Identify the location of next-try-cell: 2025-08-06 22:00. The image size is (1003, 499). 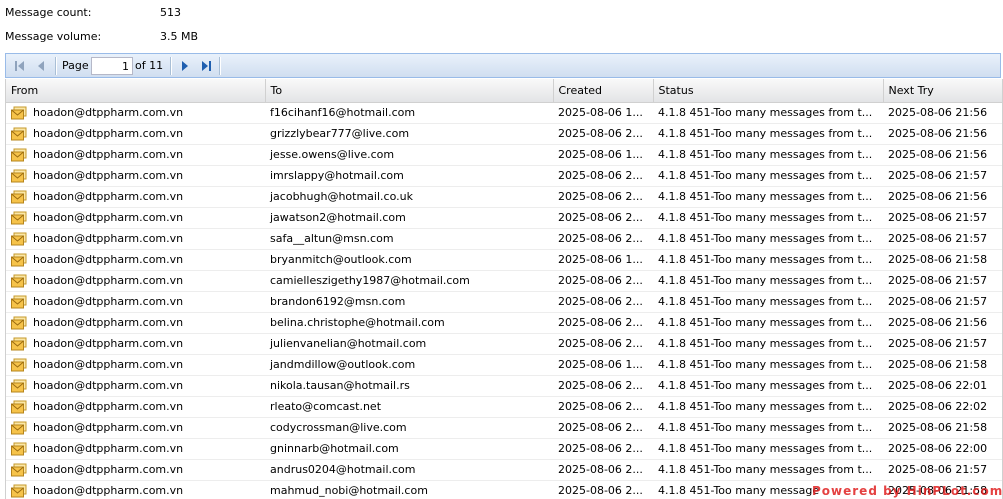
(942, 449).